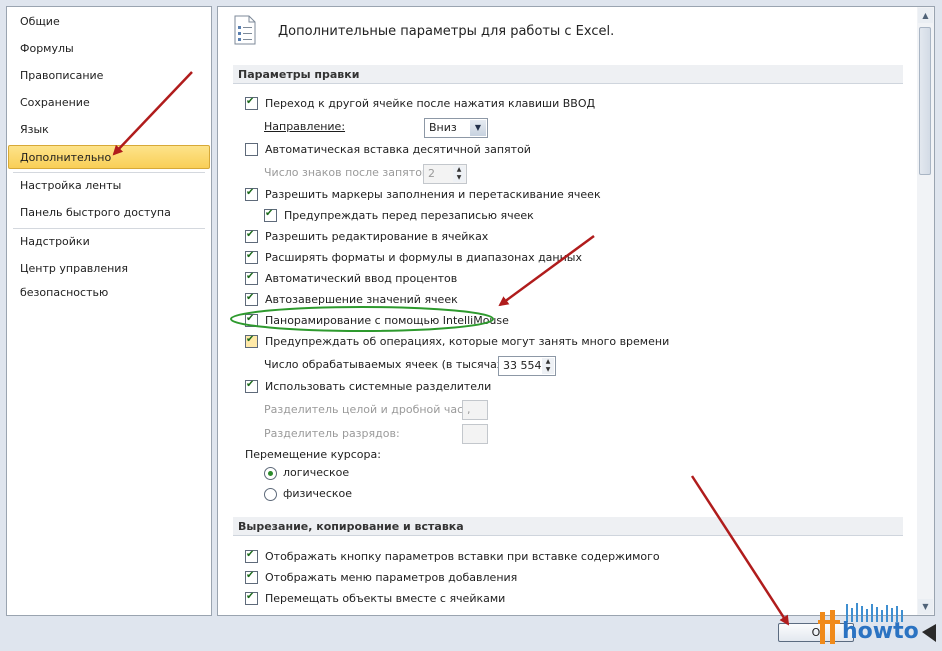 This screenshot has height=651, width=942. I want to click on sidebar-item-customize-ribbon: Настройка ленты, so click(109, 186).